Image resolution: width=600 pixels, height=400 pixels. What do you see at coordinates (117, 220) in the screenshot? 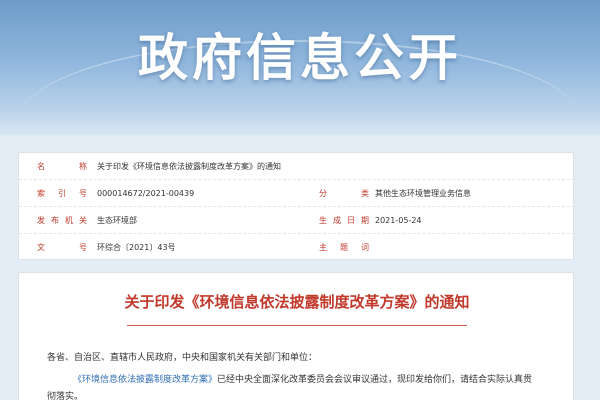
I see `metadata-value-publisher: 生态环境部` at bounding box center [117, 220].